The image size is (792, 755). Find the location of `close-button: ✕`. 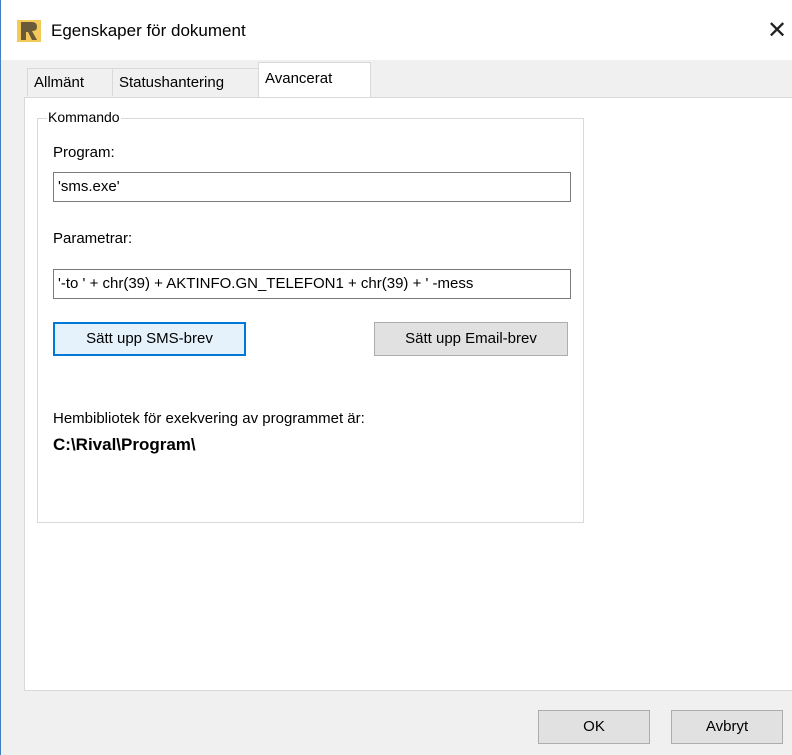

close-button: ✕ is located at coordinates (776, 31).